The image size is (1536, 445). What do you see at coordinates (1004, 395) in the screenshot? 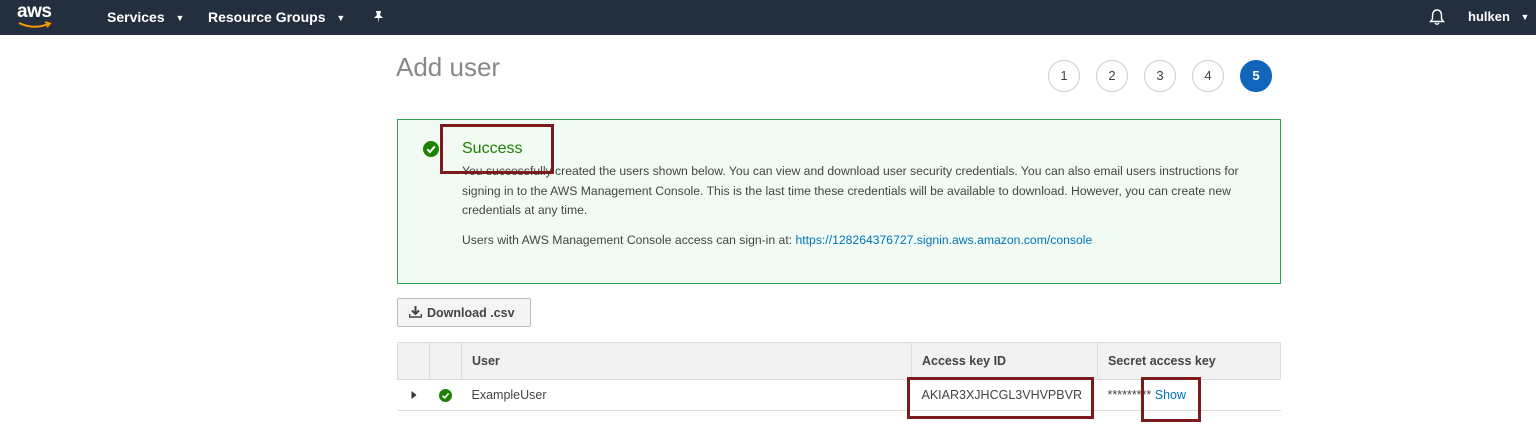
I see `access-key-id-cell: AKIAR3XJHCGL3VHVPBVR` at bounding box center [1004, 395].